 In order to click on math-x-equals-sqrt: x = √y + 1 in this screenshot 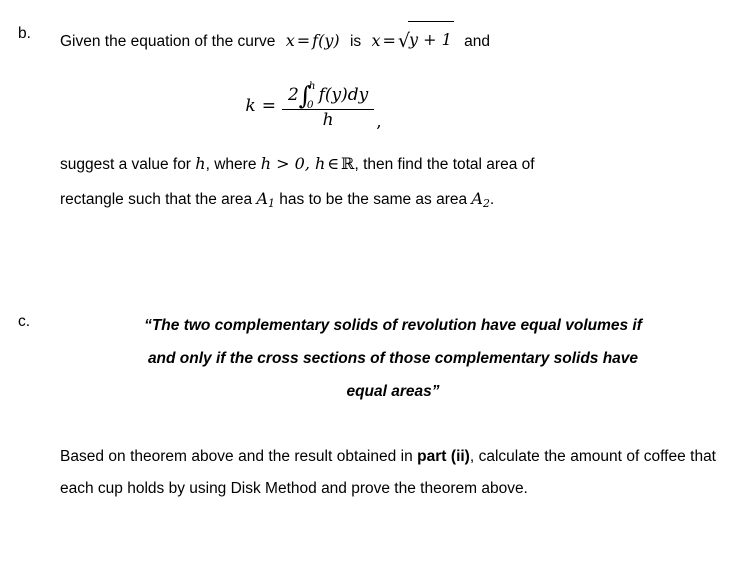, I will do `click(412, 36)`.